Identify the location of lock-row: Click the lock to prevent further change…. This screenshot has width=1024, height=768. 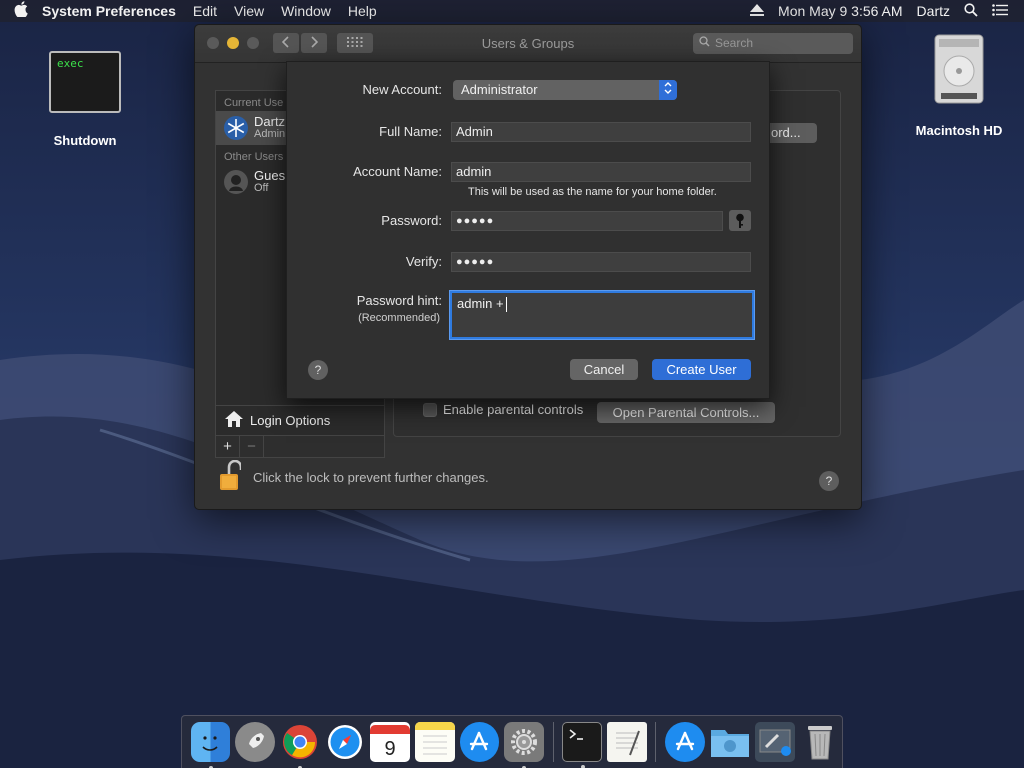
(354, 477).